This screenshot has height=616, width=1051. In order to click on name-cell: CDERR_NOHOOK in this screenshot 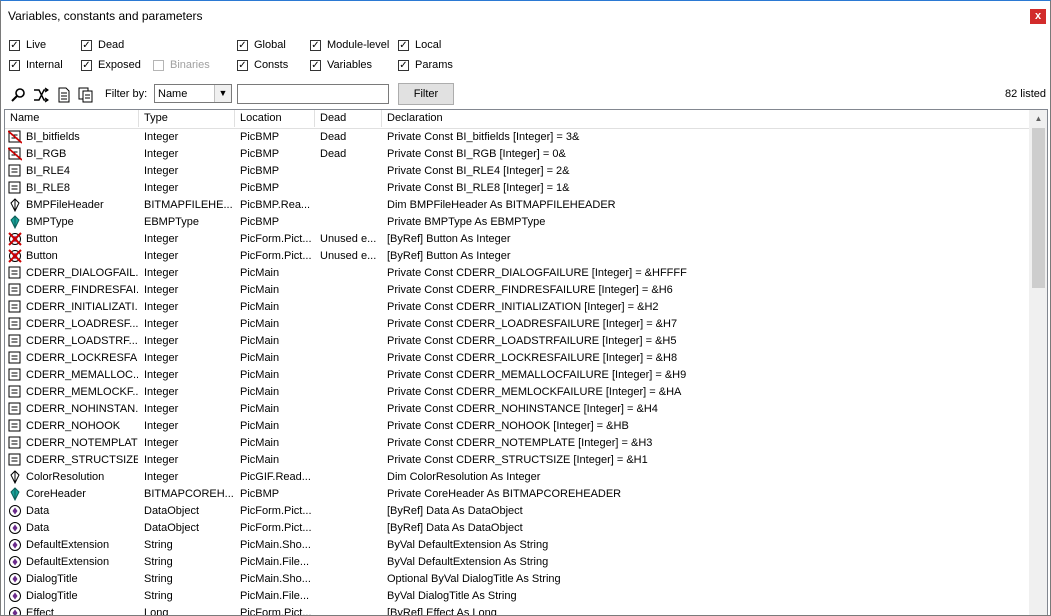, I will do `click(73, 426)`.